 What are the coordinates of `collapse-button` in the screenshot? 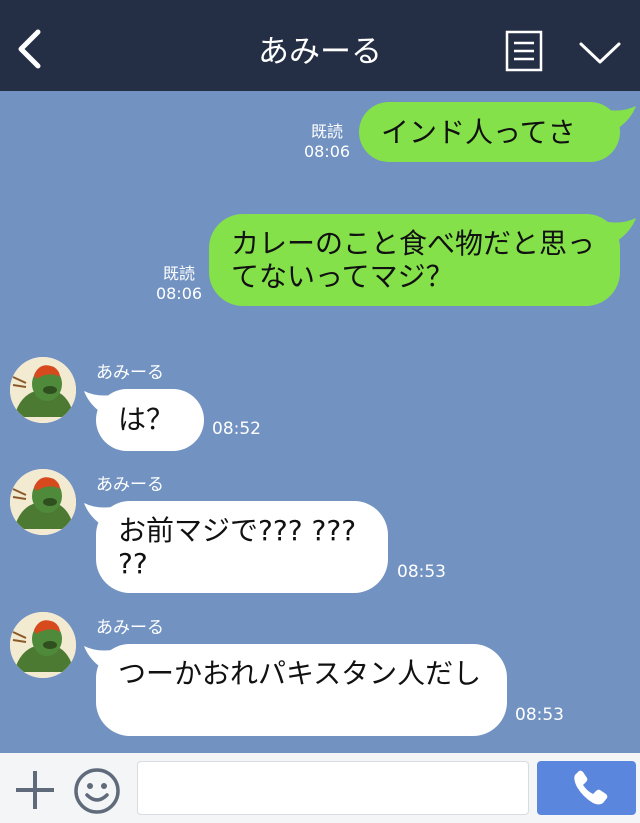 It's located at (600, 52).